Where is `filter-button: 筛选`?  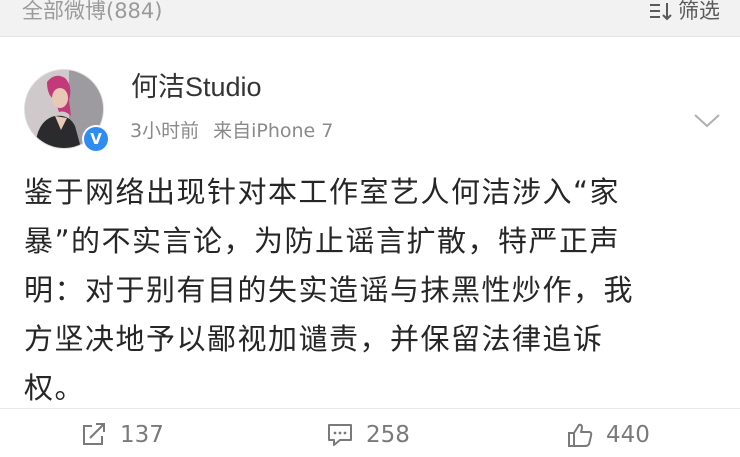
filter-button: 筛选 is located at coordinates (684, 12).